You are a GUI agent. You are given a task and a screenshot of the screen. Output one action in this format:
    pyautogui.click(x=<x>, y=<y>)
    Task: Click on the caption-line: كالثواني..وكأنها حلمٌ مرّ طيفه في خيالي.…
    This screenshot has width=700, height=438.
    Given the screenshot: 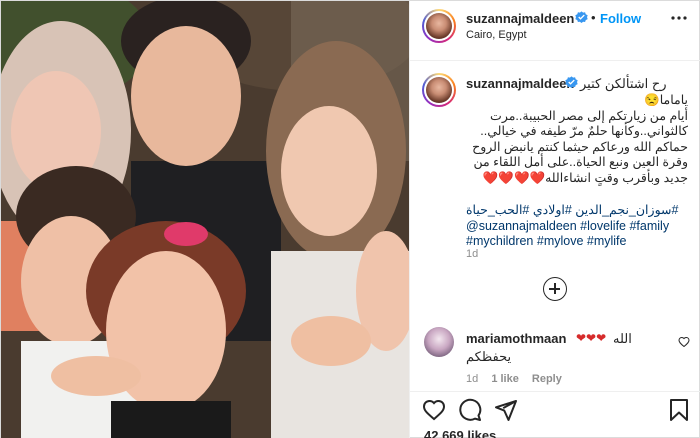 What is the action you would take?
    pyautogui.click(x=584, y=131)
    